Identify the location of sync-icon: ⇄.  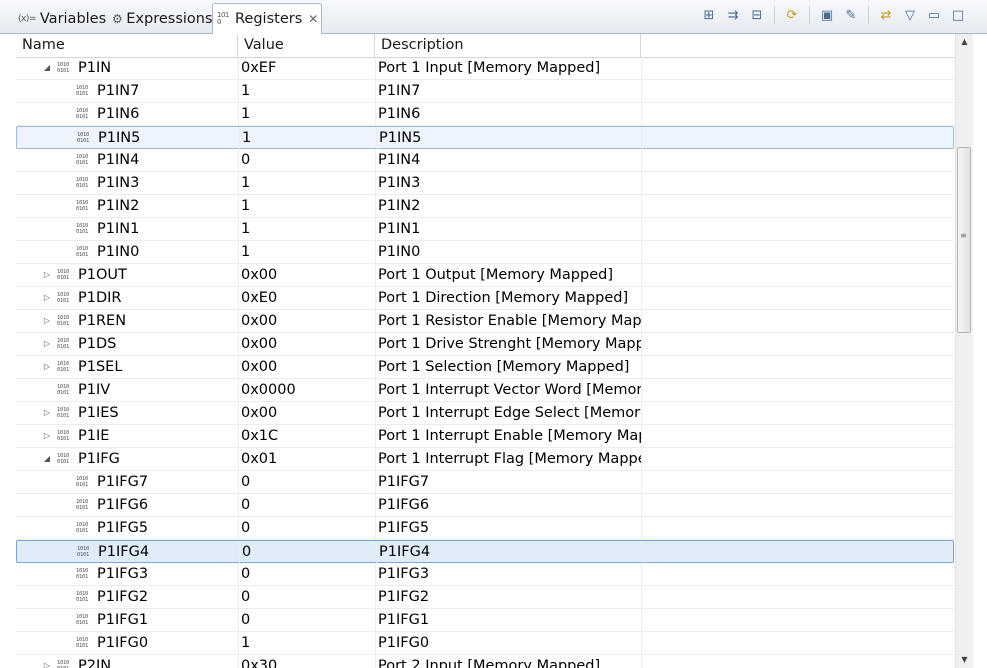
(886, 15).